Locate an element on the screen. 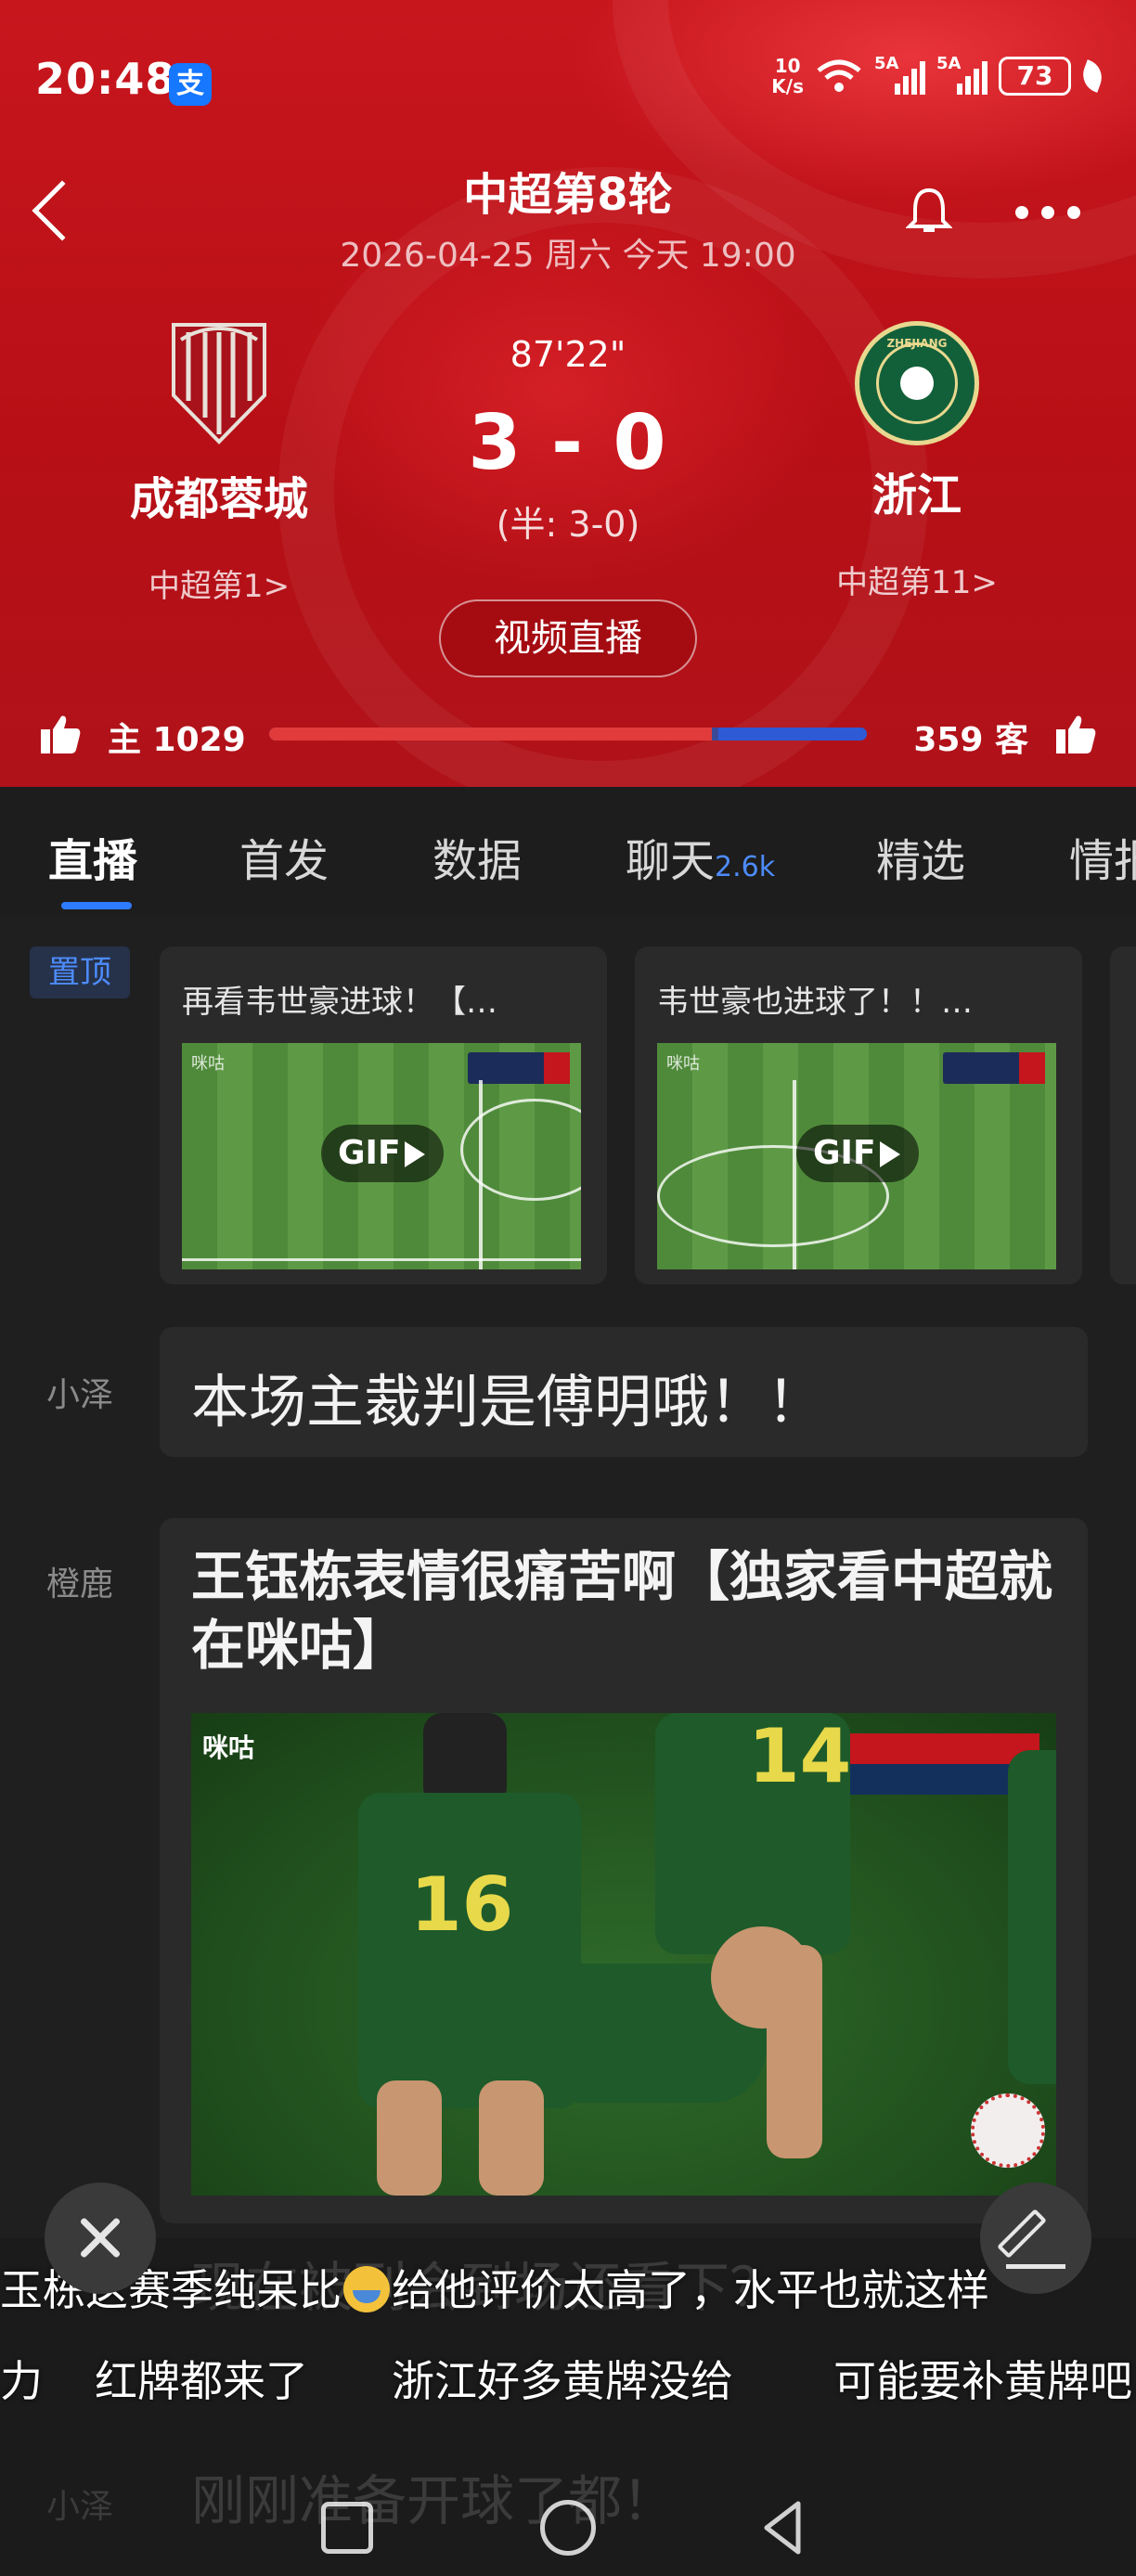 The height and width of the screenshot is (2576, 1136). message-text: 王钰栋表情很痛苦啊【独家看中超就在咪咕】 is located at coordinates (622, 1611).